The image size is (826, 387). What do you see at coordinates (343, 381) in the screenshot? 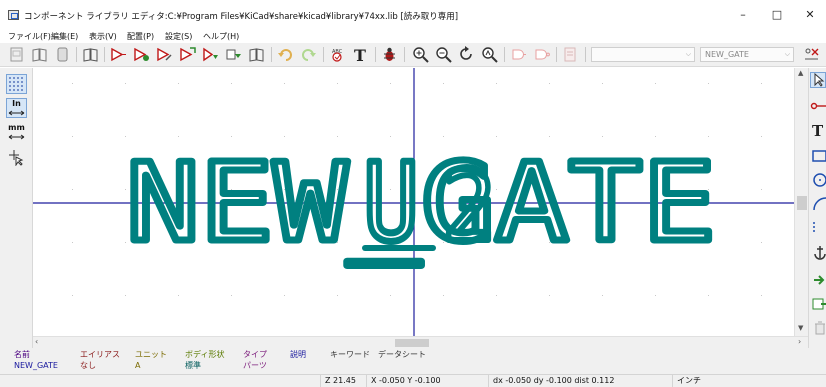
I see `status-zoom: Z 21.45` at bounding box center [343, 381].